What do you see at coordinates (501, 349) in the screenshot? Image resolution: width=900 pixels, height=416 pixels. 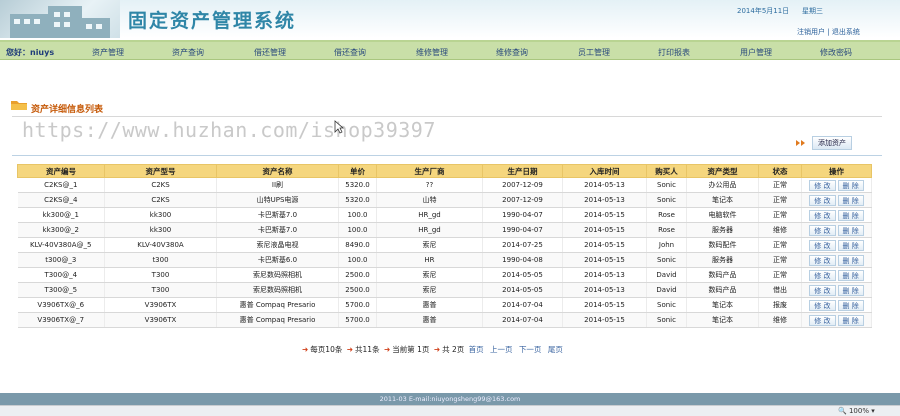 I see `pager-prev-link: 上一页` at bounding box center [501, 349].